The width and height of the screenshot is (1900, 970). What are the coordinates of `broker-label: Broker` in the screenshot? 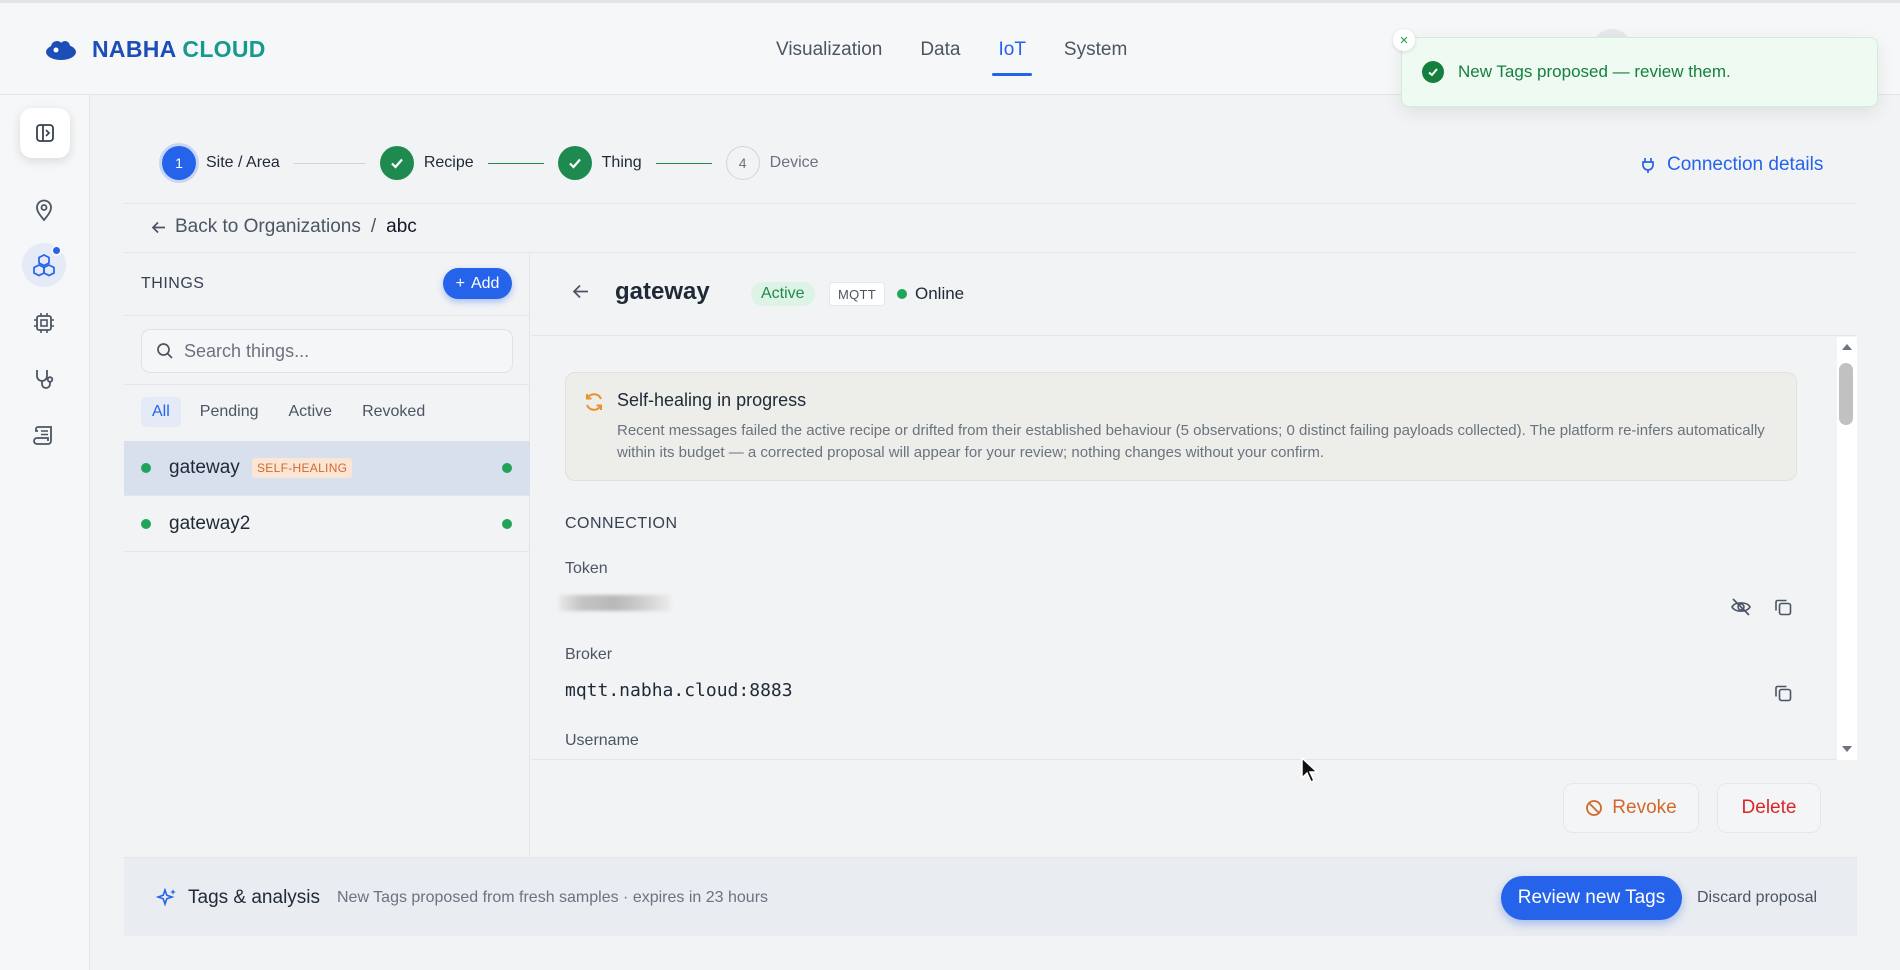 It's located at (589, 654).